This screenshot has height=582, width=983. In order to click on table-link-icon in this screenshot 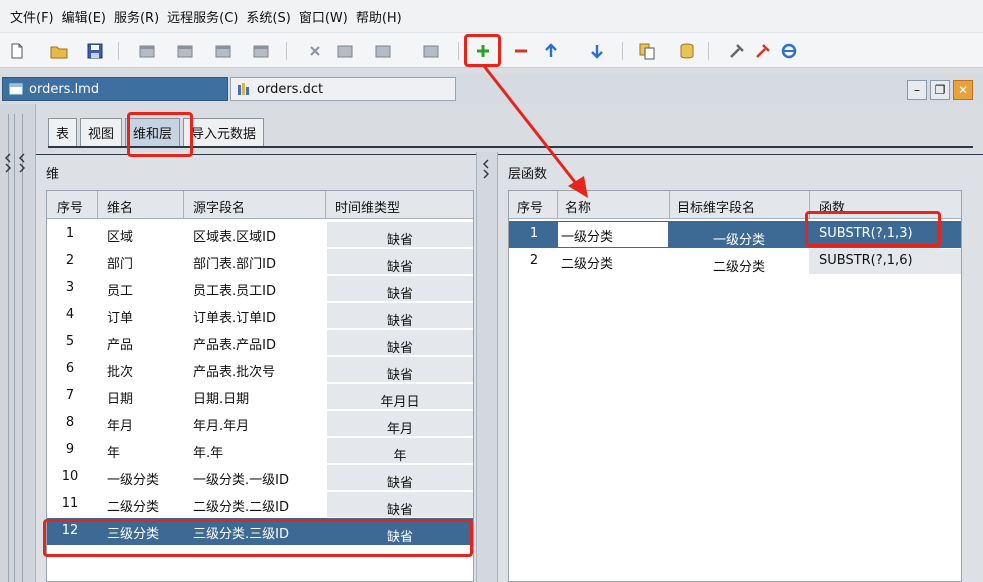, I will do `click(185, 51)`.